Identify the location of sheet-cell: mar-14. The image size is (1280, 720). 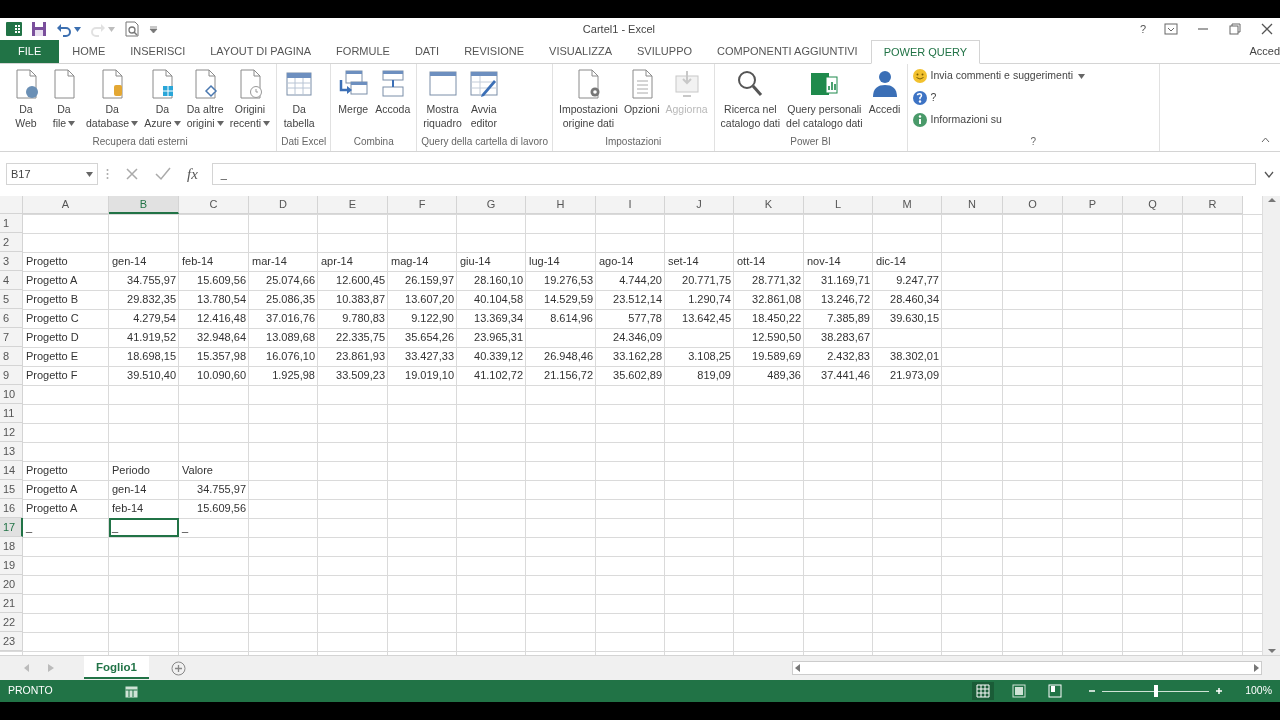
(283, 261).